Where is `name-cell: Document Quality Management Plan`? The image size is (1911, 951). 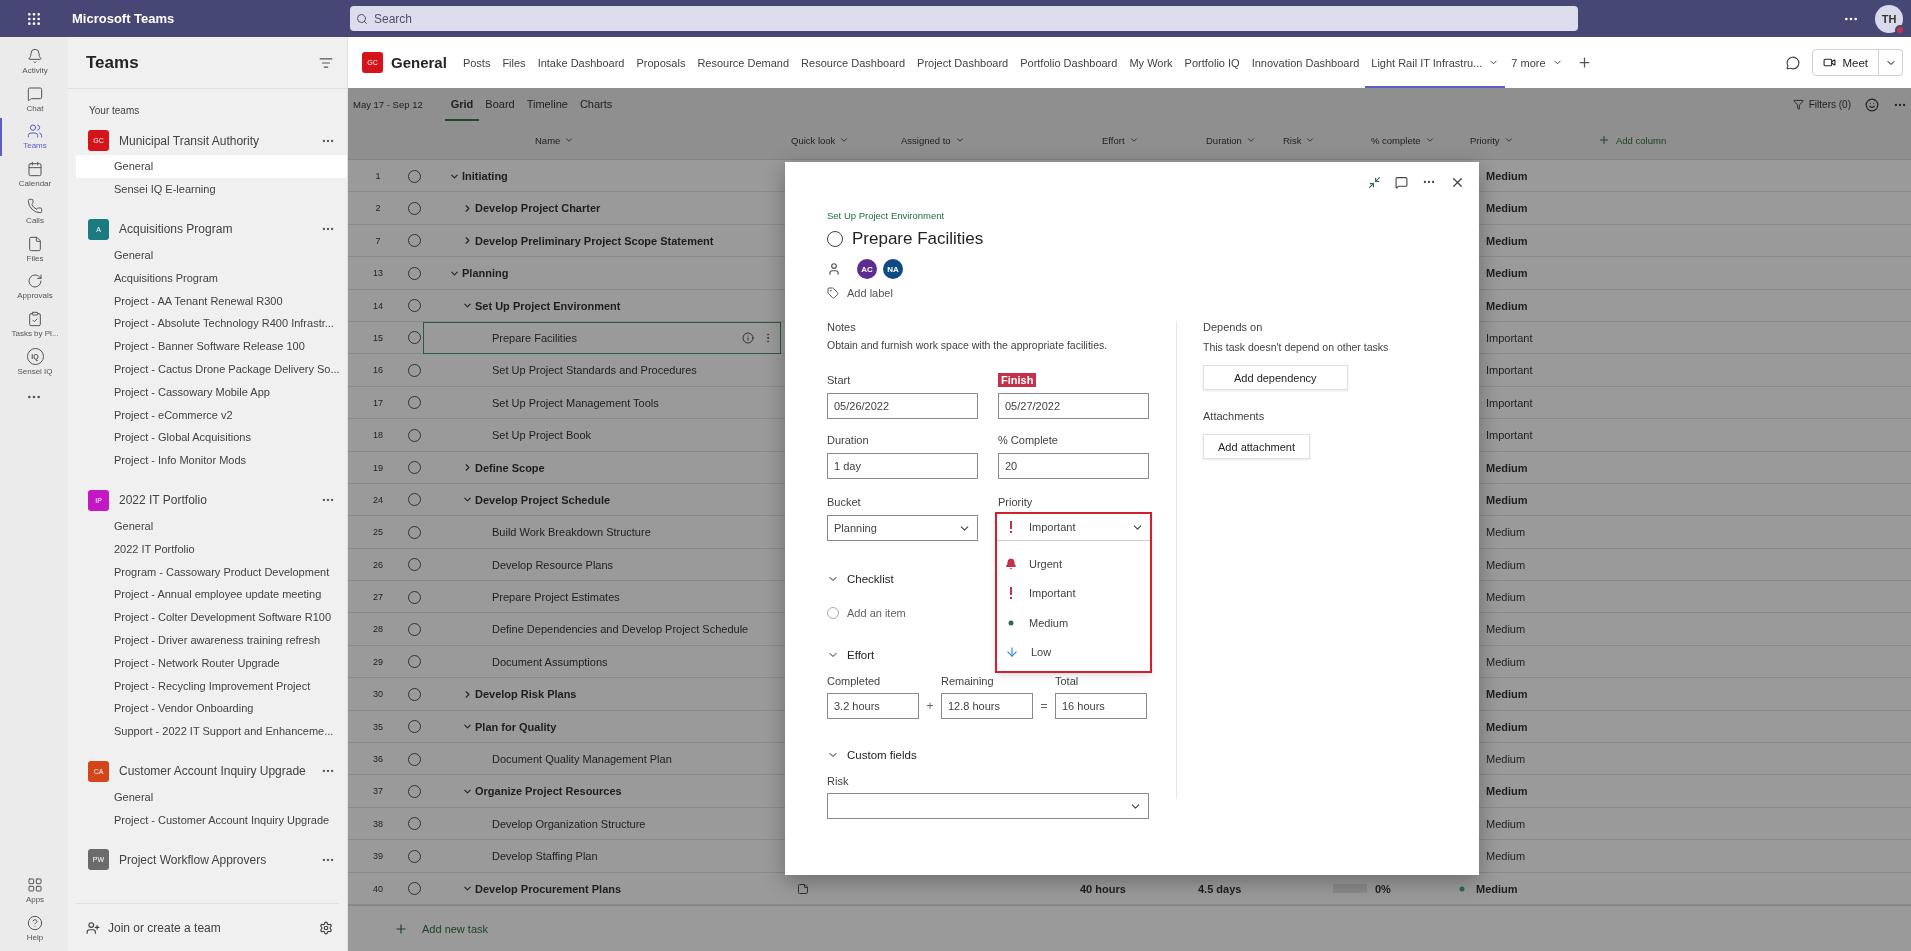
name-cell: Document Quality Management Plan is located at coordinates (602, 759).